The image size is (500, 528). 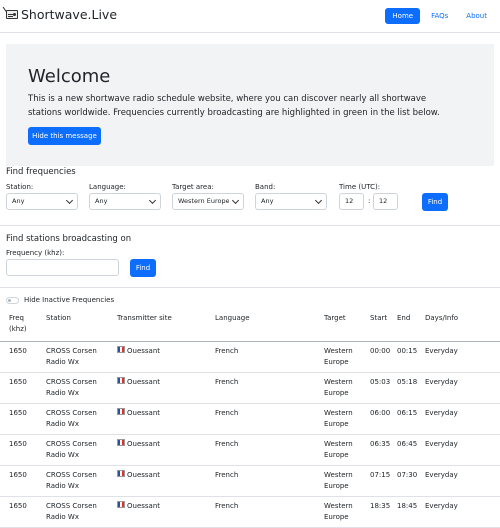 I want to click on nav-home: Home, so click(x=403, y=16).